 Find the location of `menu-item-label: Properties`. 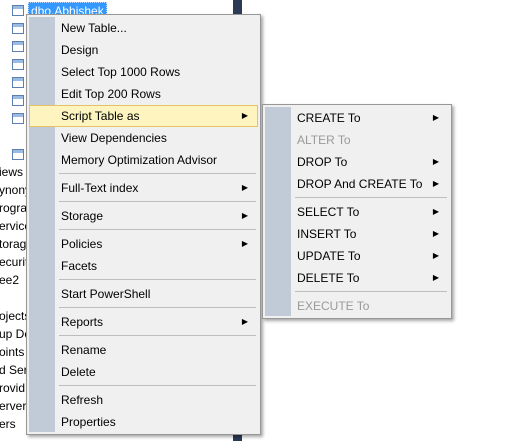

menu-item-label: Properties is located at coordinates (88, 422).